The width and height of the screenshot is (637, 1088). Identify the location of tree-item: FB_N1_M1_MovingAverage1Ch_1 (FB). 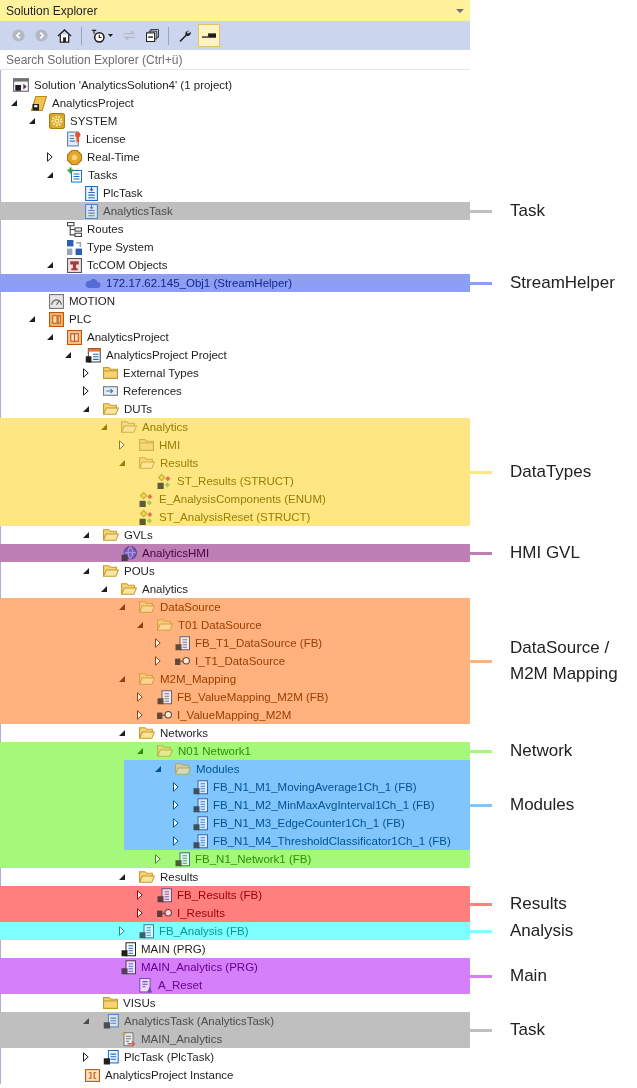
(305, 787).